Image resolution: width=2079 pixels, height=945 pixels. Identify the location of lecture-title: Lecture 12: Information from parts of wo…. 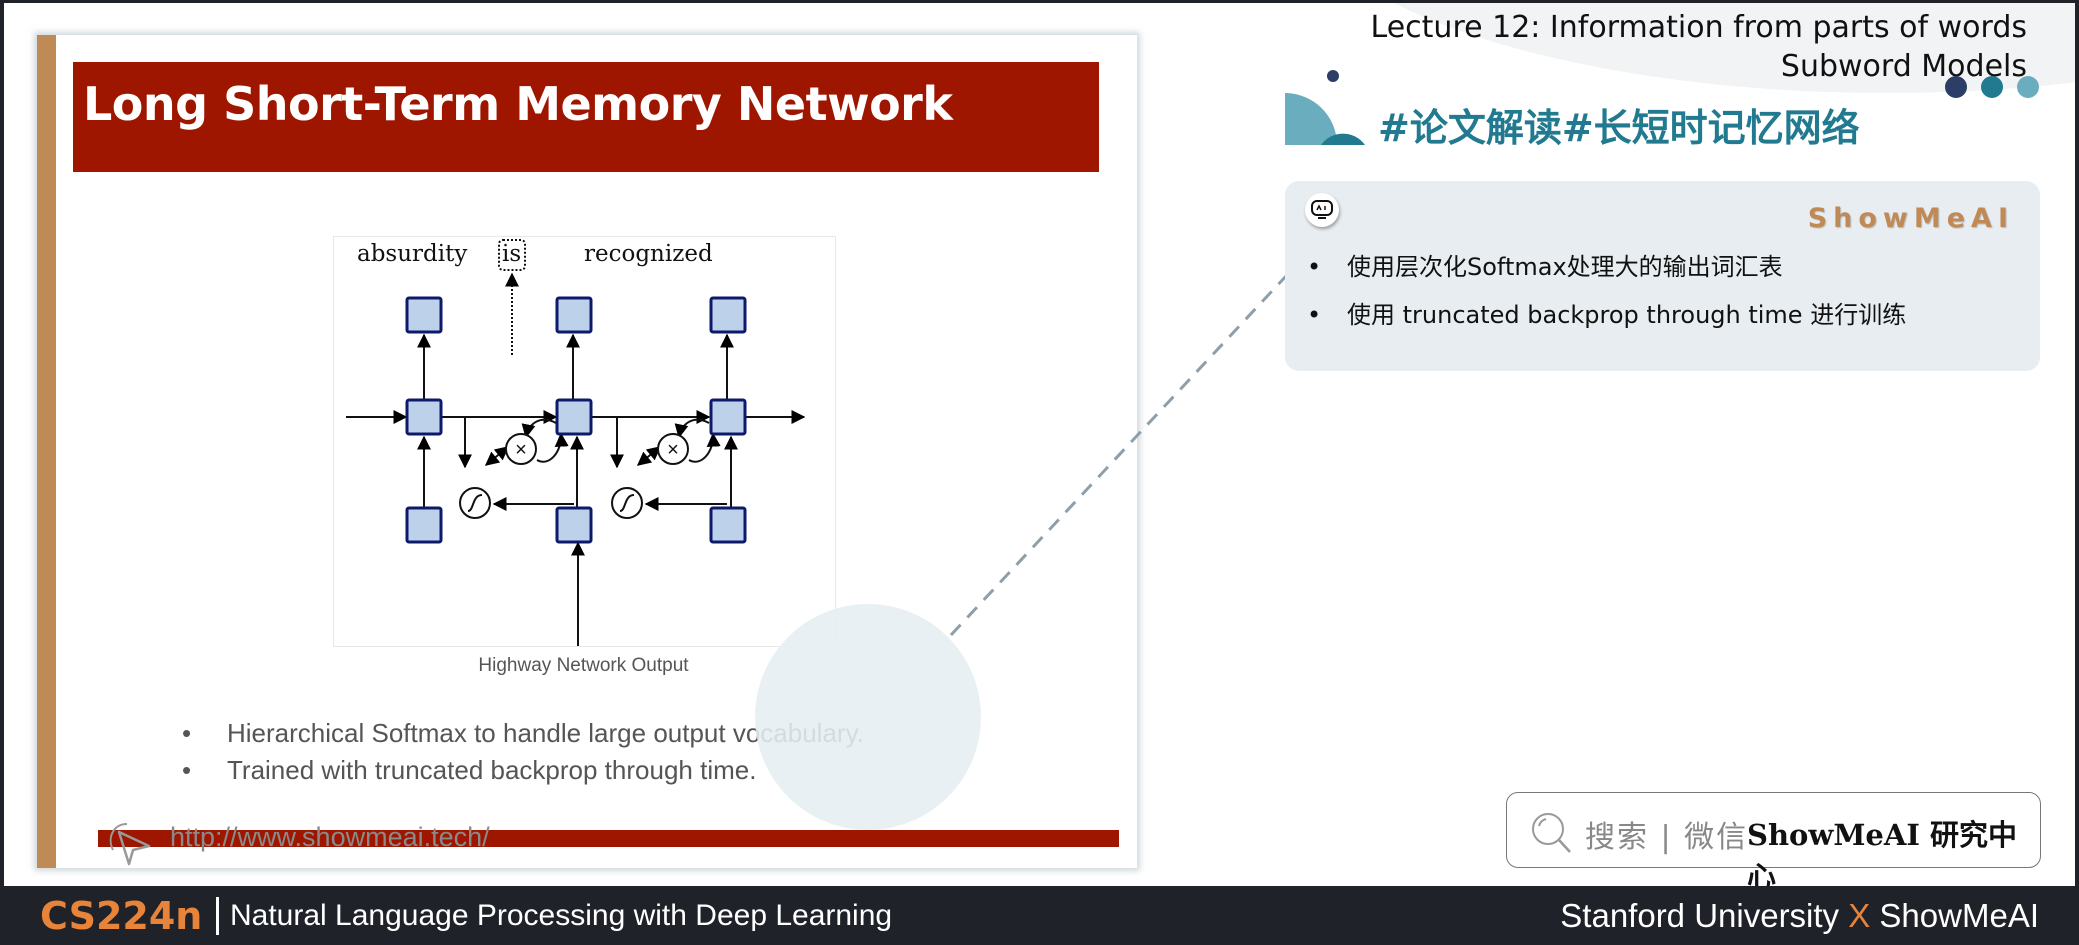
(1699, 47).